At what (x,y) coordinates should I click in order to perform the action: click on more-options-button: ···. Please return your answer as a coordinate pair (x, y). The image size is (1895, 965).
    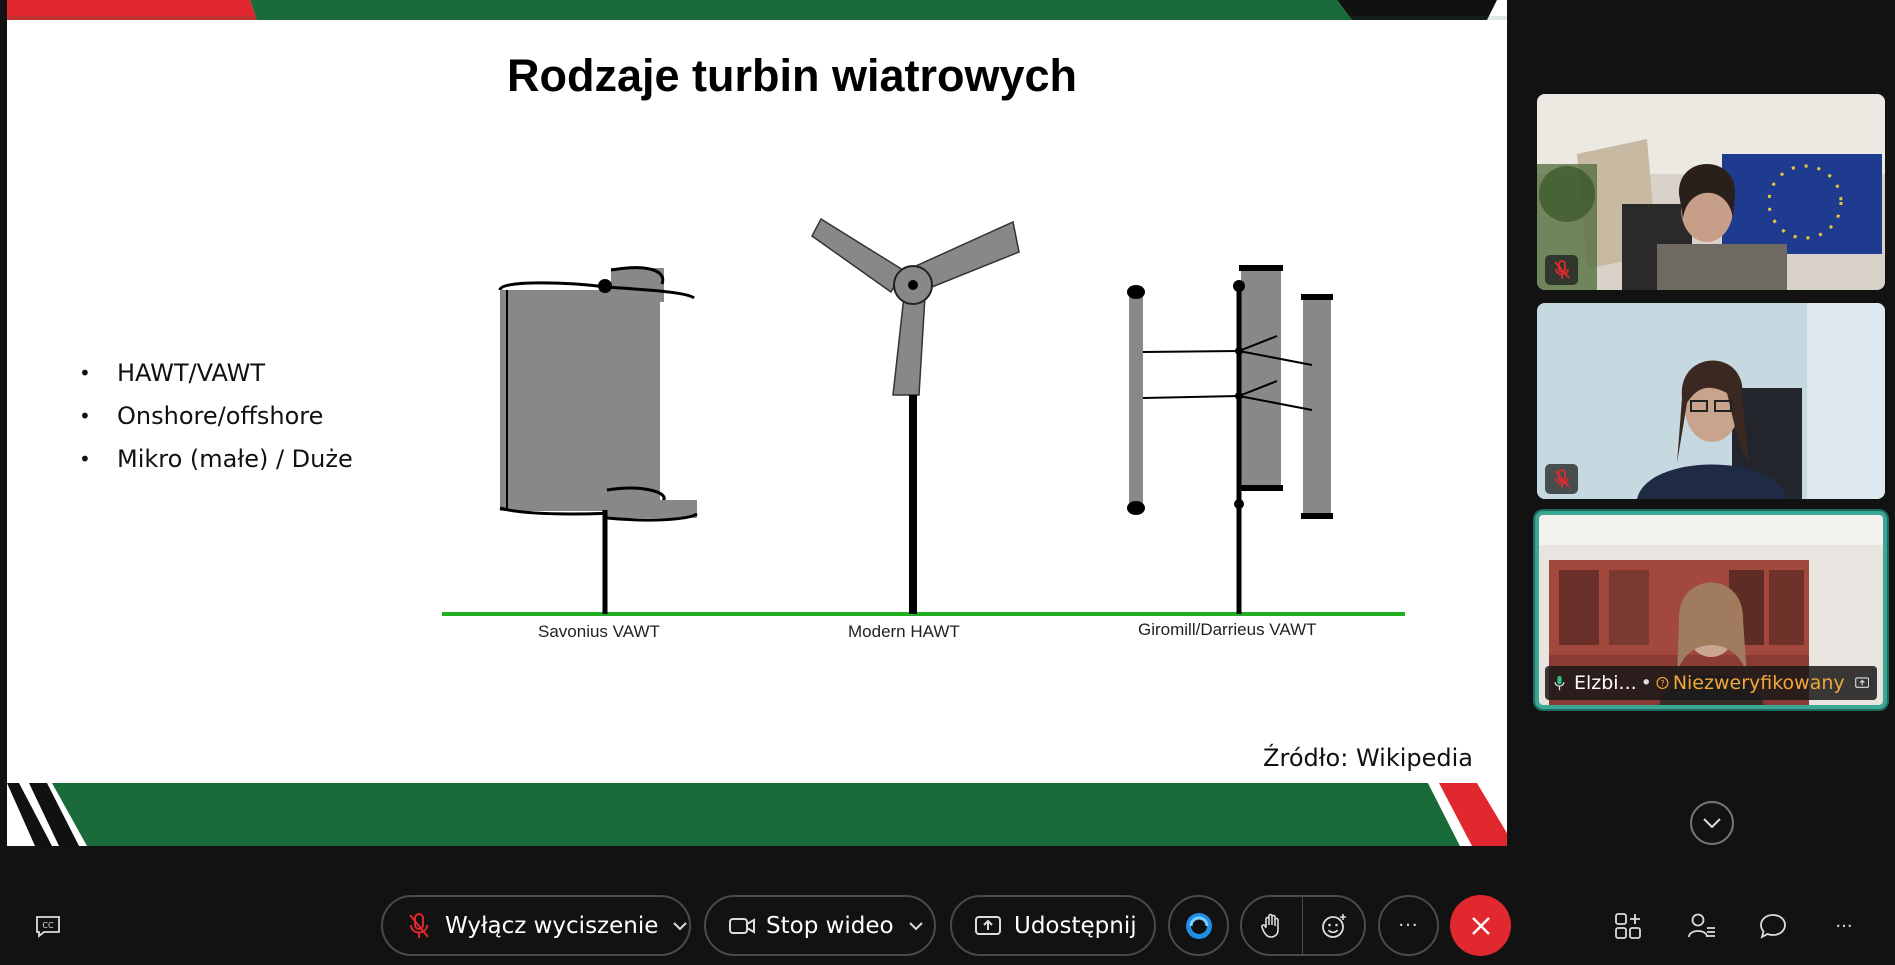
    Looking at the image, I should click on (1408, 925).